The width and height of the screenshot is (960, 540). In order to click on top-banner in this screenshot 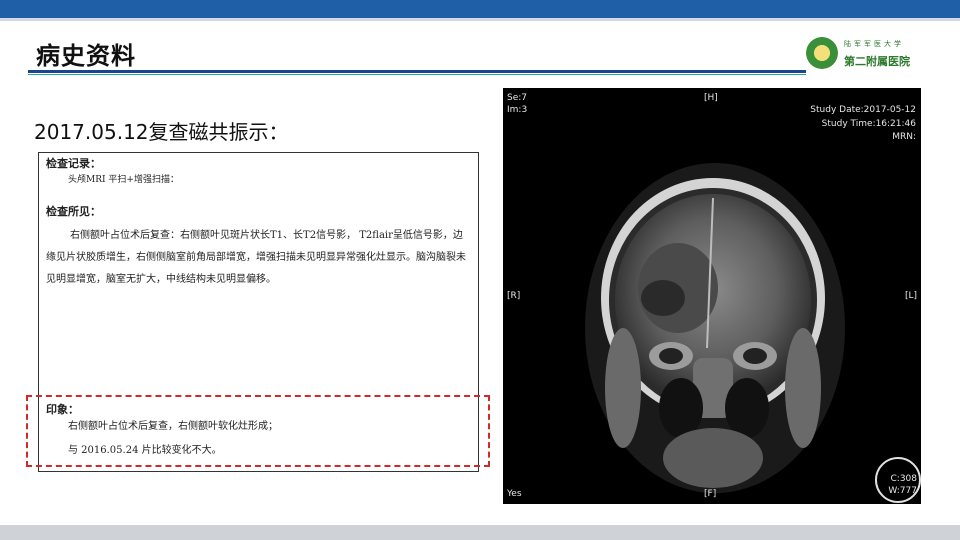, I will do `click(480, 9)`.